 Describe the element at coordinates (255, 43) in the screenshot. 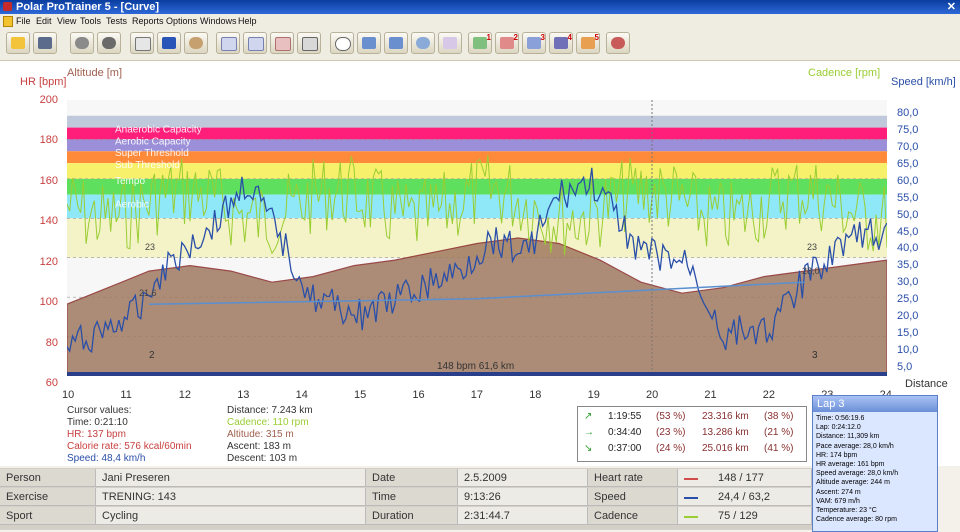

I see `bar-graph-icon` at that location.